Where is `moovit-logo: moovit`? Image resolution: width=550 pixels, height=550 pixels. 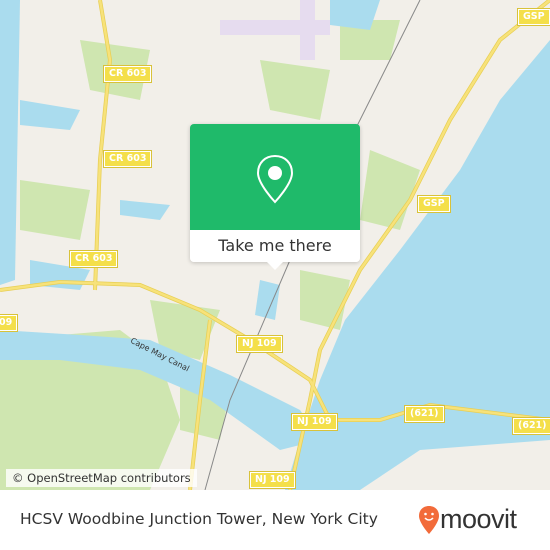 moovit-logo: moovit is located at coordinates (467, 519).